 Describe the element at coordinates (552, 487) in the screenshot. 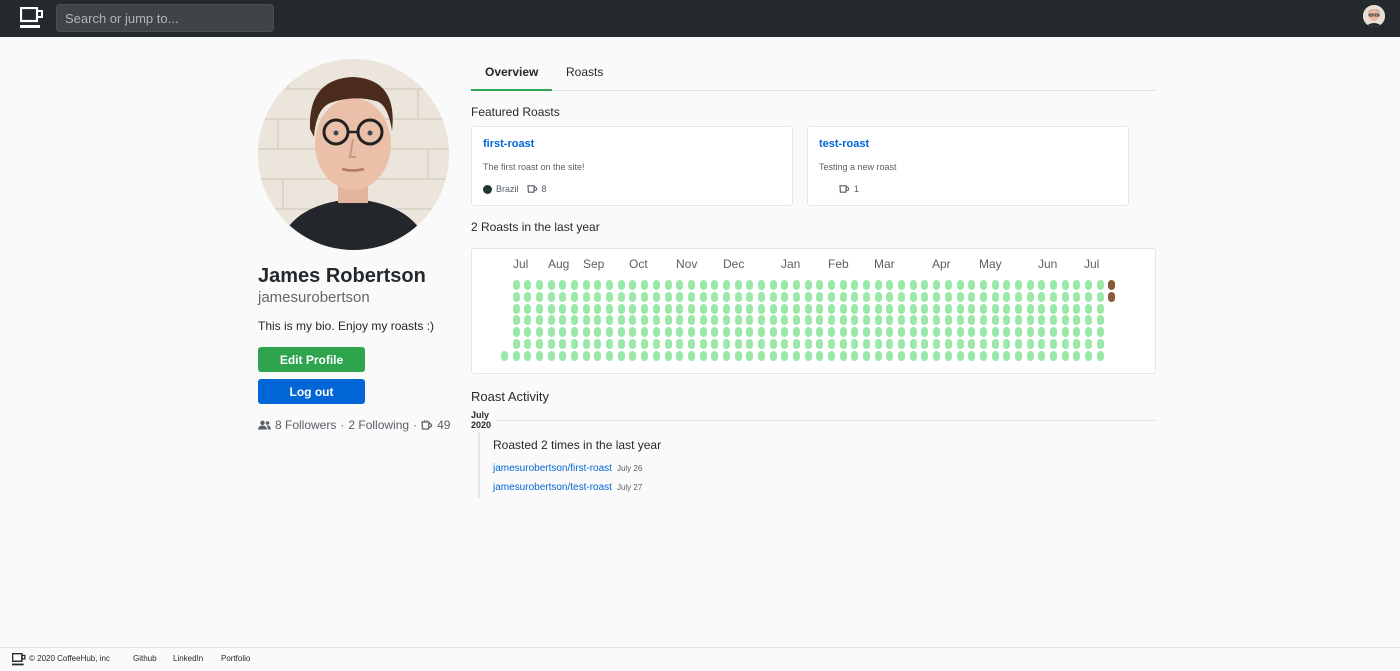

I see `activity-roast-link: jamesurobertson/test-roast` at that location.